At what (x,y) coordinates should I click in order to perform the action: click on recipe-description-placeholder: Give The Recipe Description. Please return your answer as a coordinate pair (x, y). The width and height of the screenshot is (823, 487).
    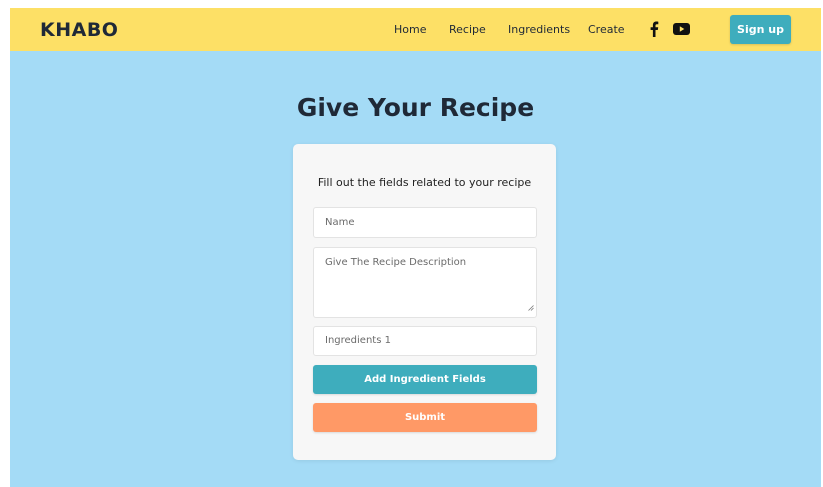
    Looking at the image, I should click on (396, 262).